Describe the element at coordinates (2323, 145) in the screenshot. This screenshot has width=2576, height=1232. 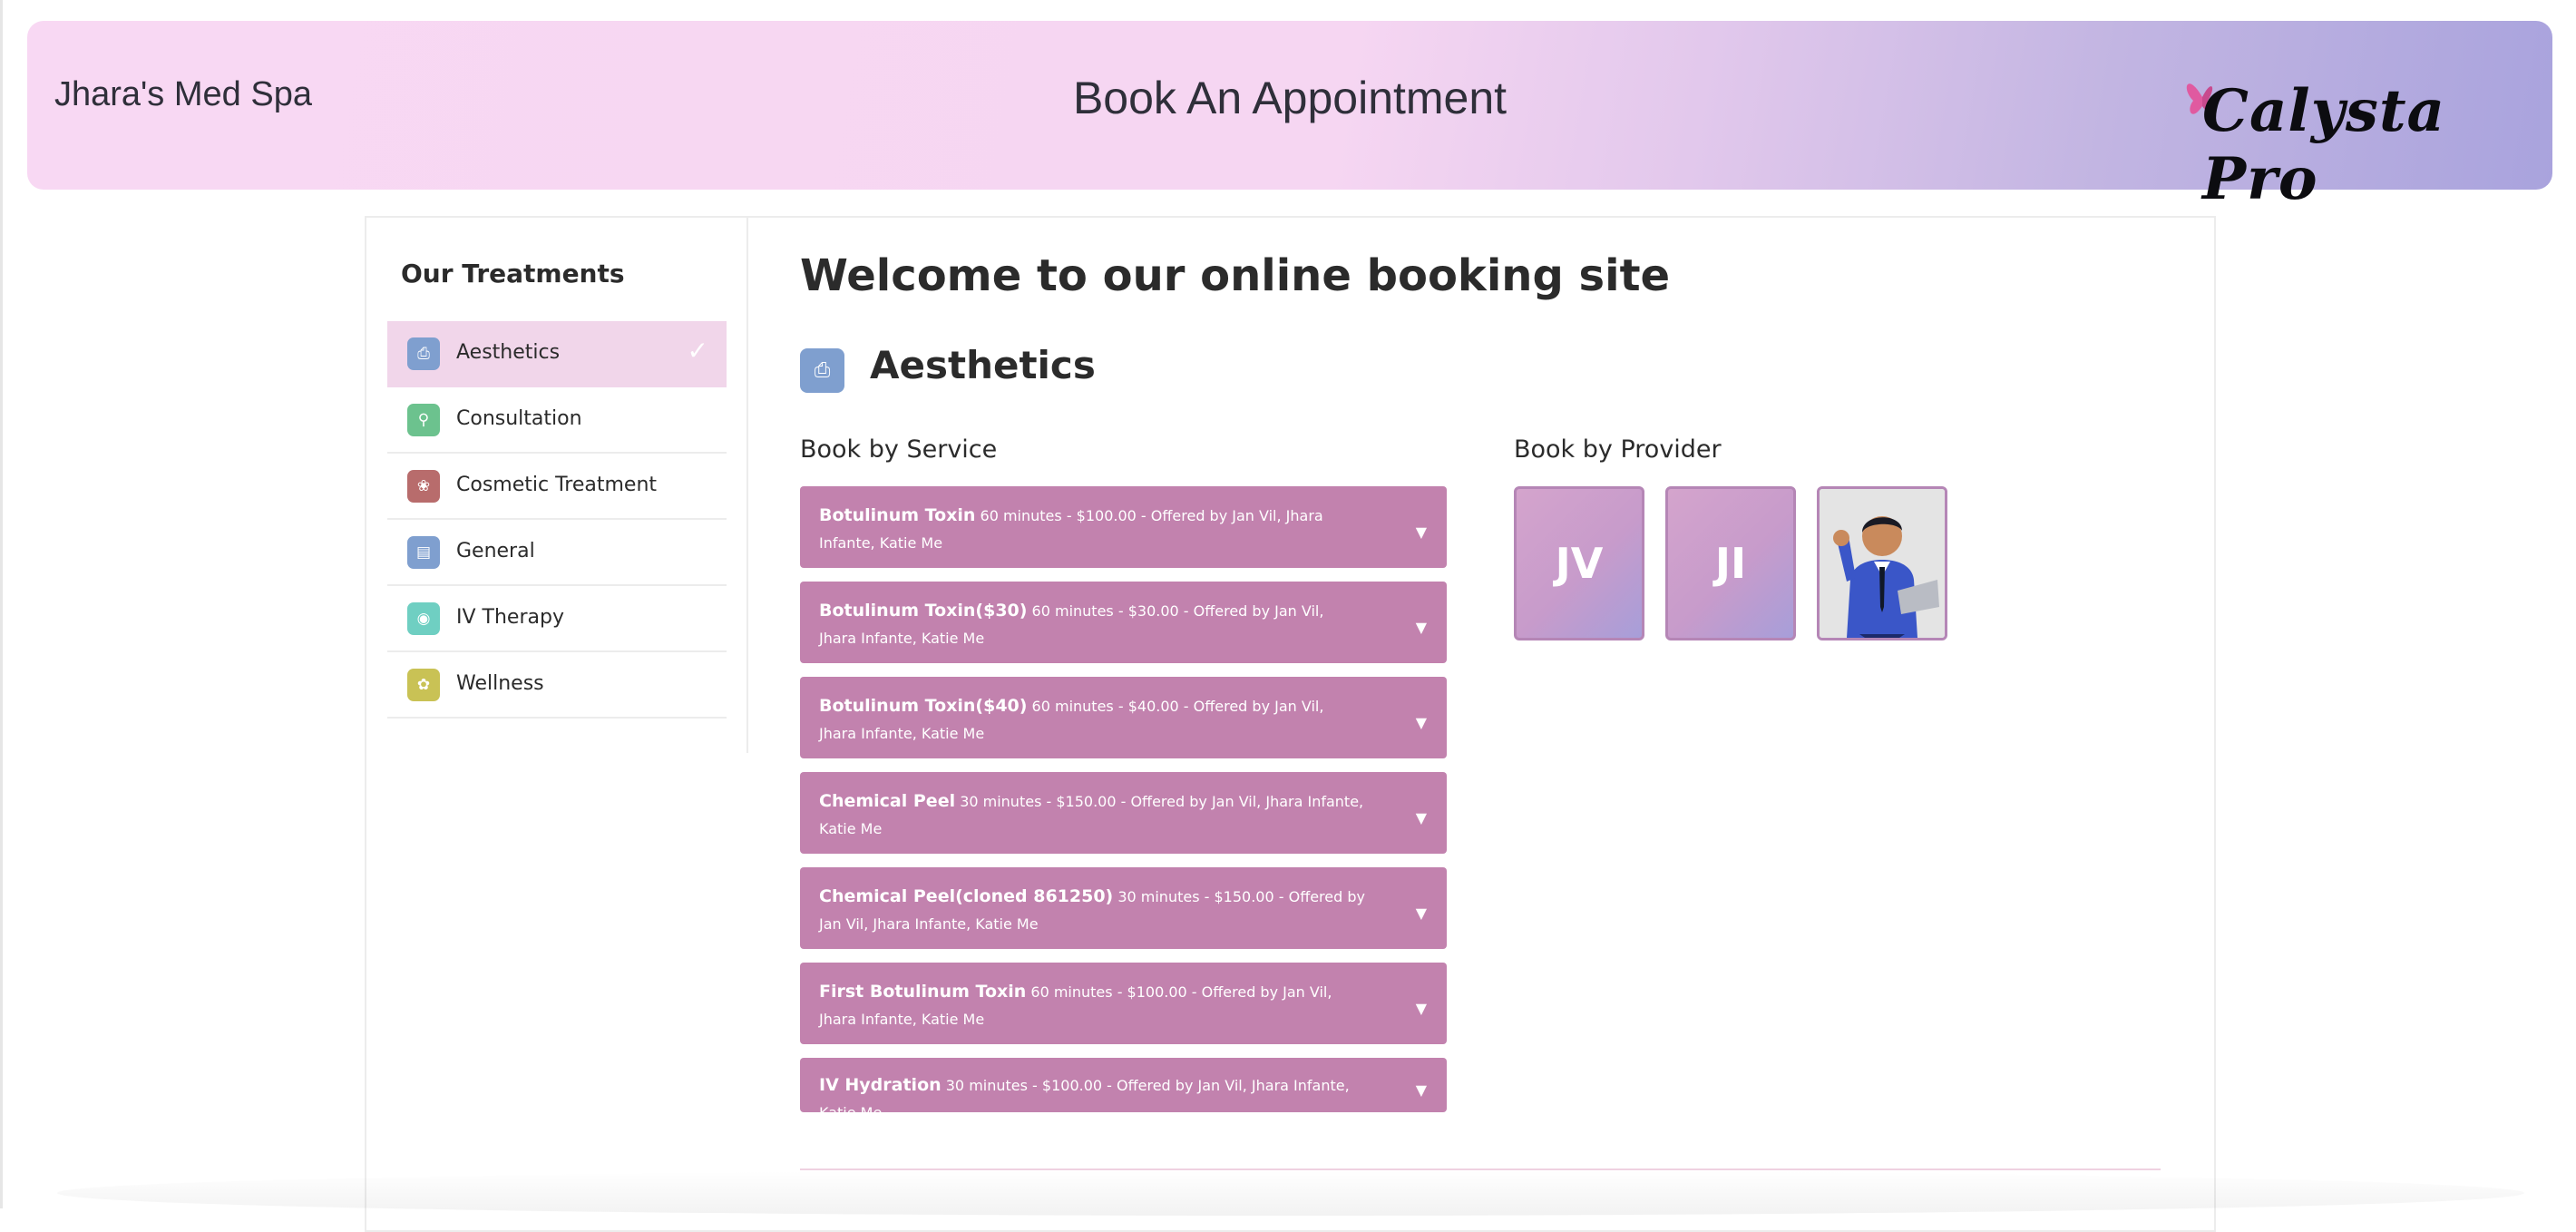
I see `logo-text: Calysta Pro` at that location.